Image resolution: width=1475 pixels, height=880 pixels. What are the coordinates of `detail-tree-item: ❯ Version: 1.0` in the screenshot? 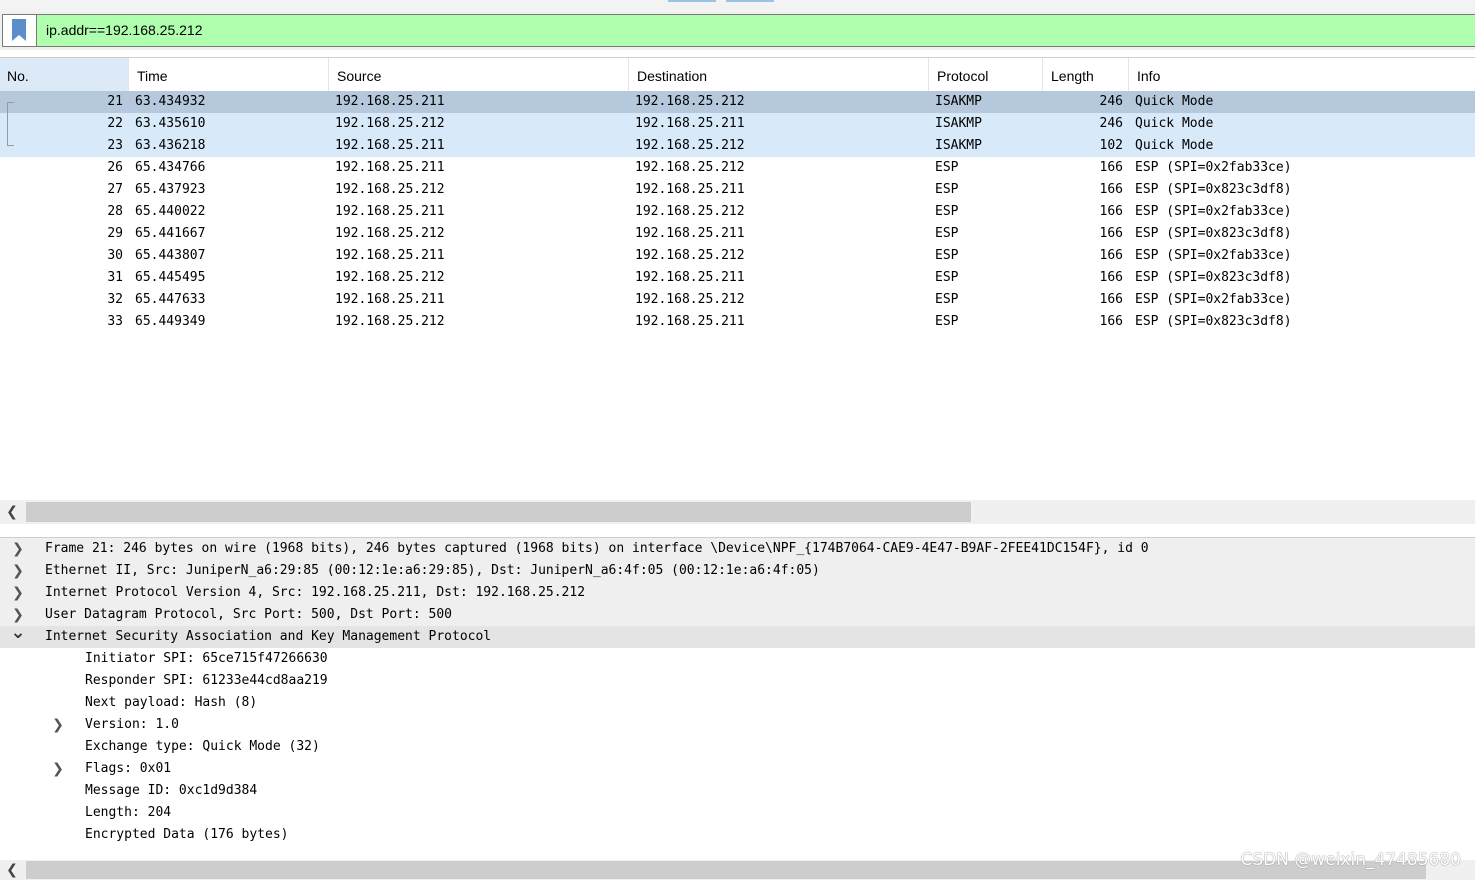 It's located at (737, 725).